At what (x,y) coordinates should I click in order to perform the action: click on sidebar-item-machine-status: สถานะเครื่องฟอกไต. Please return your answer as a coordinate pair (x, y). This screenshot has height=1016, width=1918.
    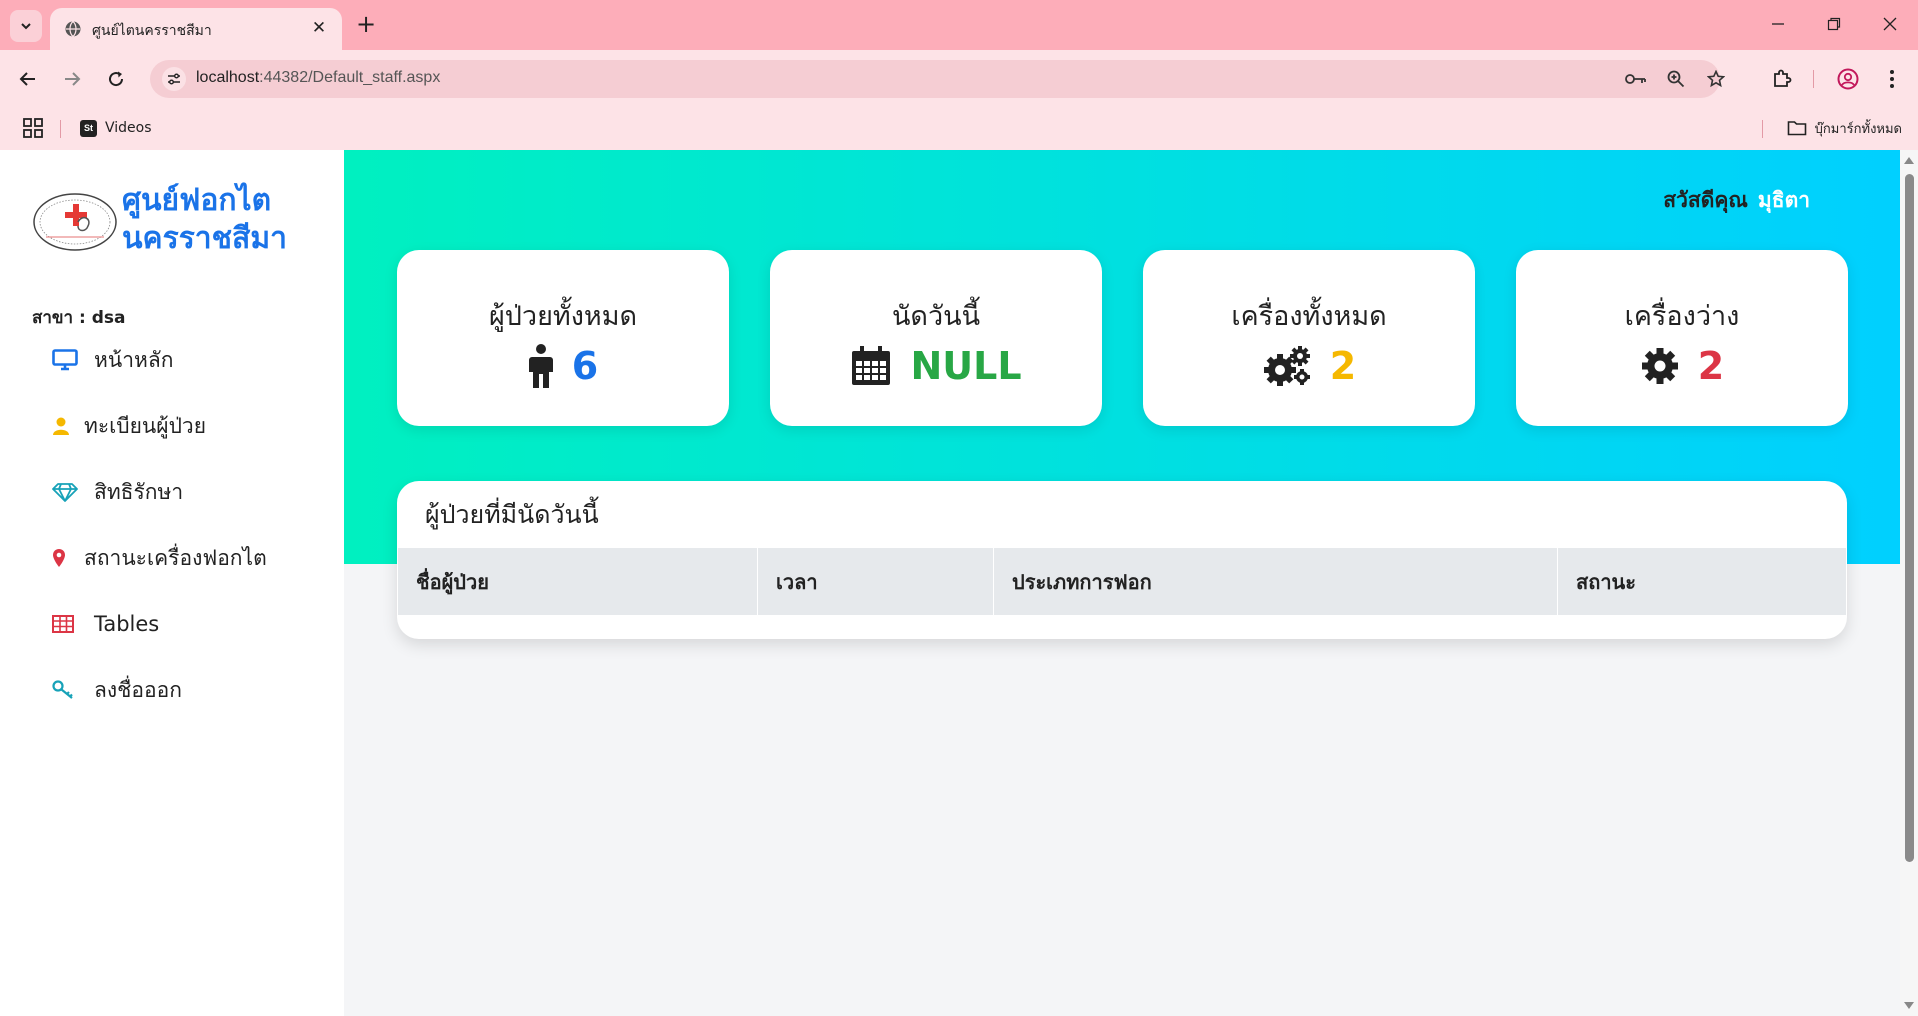
    Looking at the image, I should click on (159, 558).